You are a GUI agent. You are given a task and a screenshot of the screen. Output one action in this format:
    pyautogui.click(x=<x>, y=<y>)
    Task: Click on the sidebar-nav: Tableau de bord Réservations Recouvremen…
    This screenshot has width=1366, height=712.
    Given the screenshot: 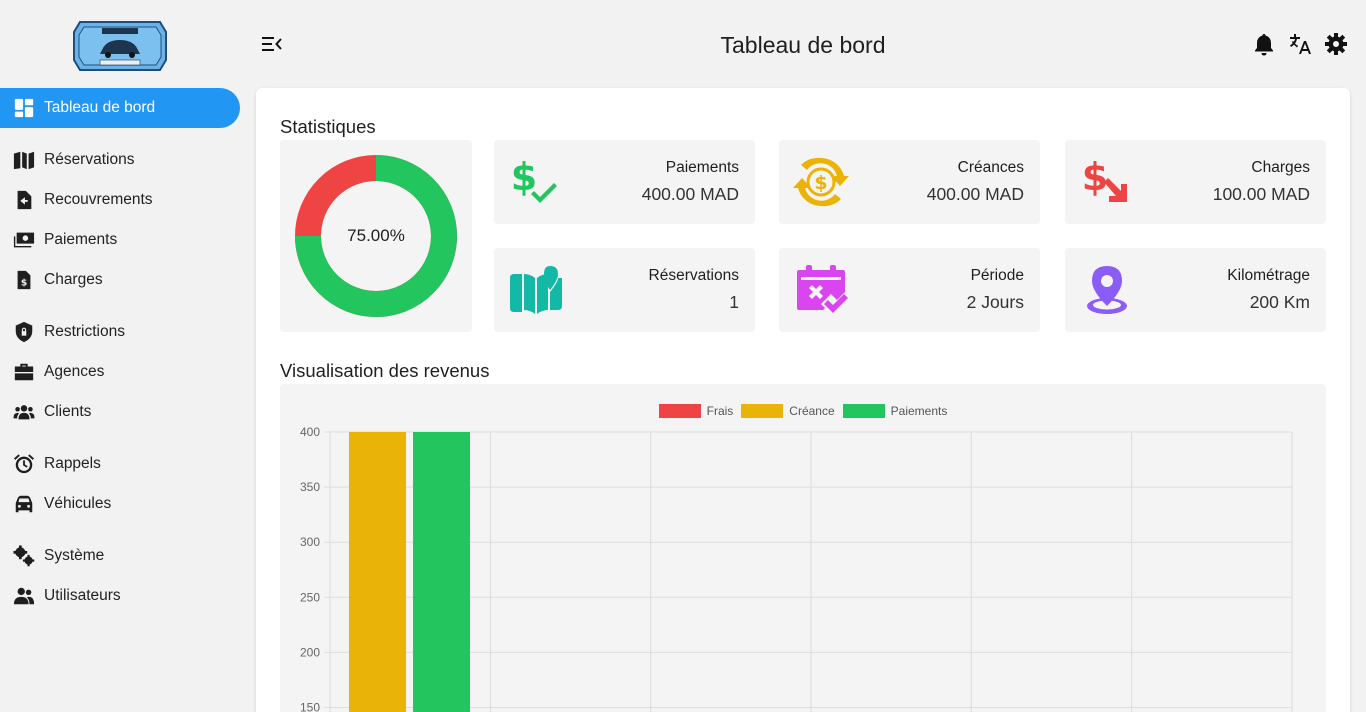 What is the action you would take?
    pyautogui.click(x=124, y=352)
    